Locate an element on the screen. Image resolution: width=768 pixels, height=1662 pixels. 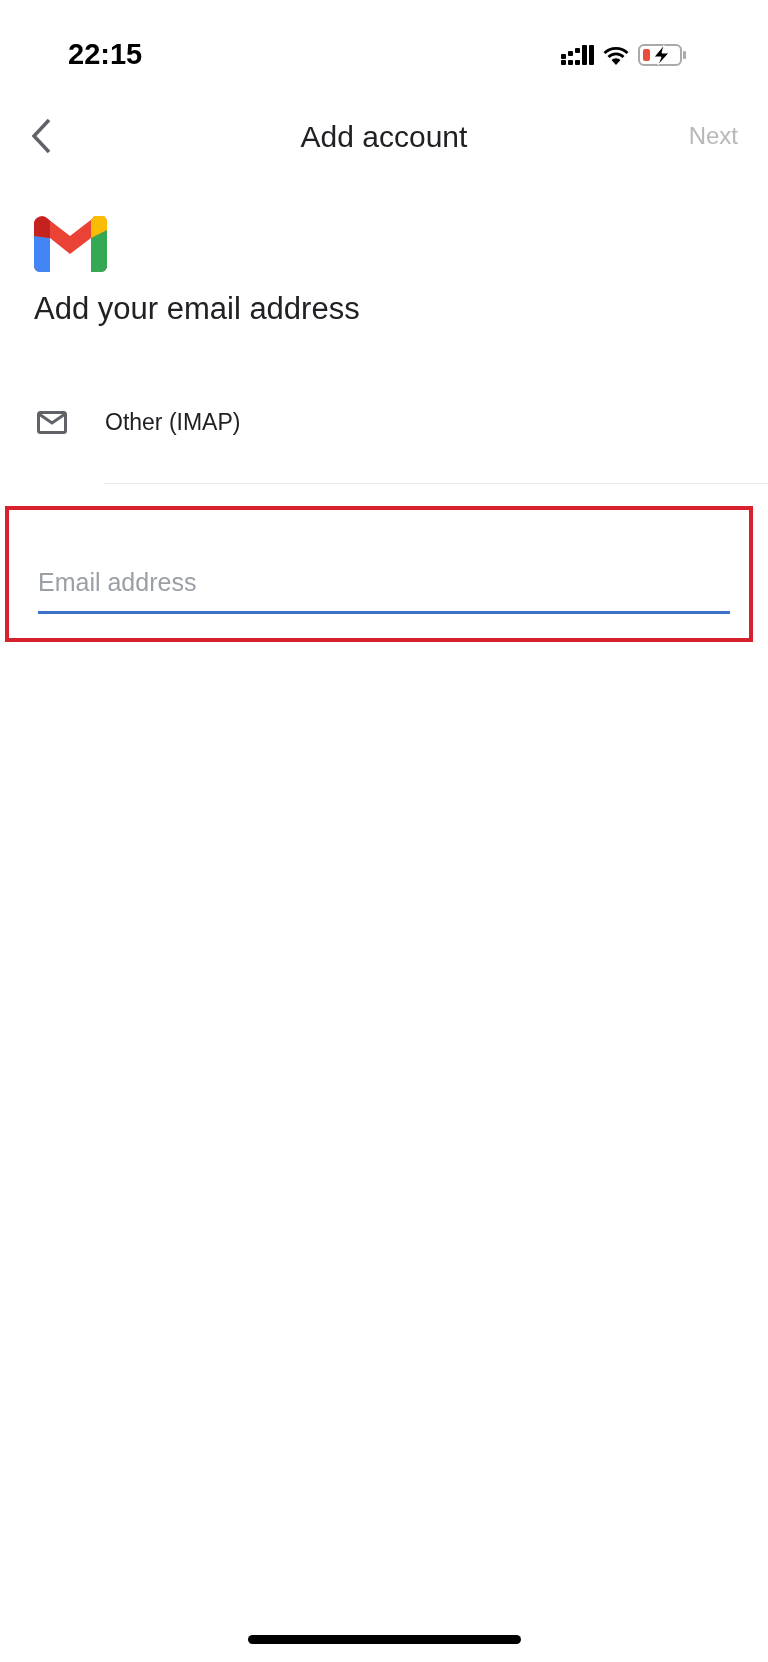
back-button is located at coordinates (41, 136).